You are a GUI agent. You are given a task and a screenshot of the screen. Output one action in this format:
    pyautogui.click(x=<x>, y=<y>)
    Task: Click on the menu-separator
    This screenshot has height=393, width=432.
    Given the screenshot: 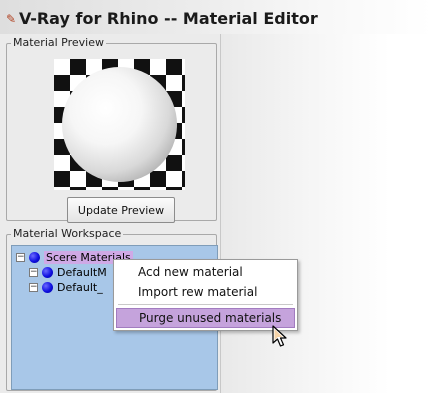 What is the action you would take?
    pyautogui.click(x=205, y=304)
    